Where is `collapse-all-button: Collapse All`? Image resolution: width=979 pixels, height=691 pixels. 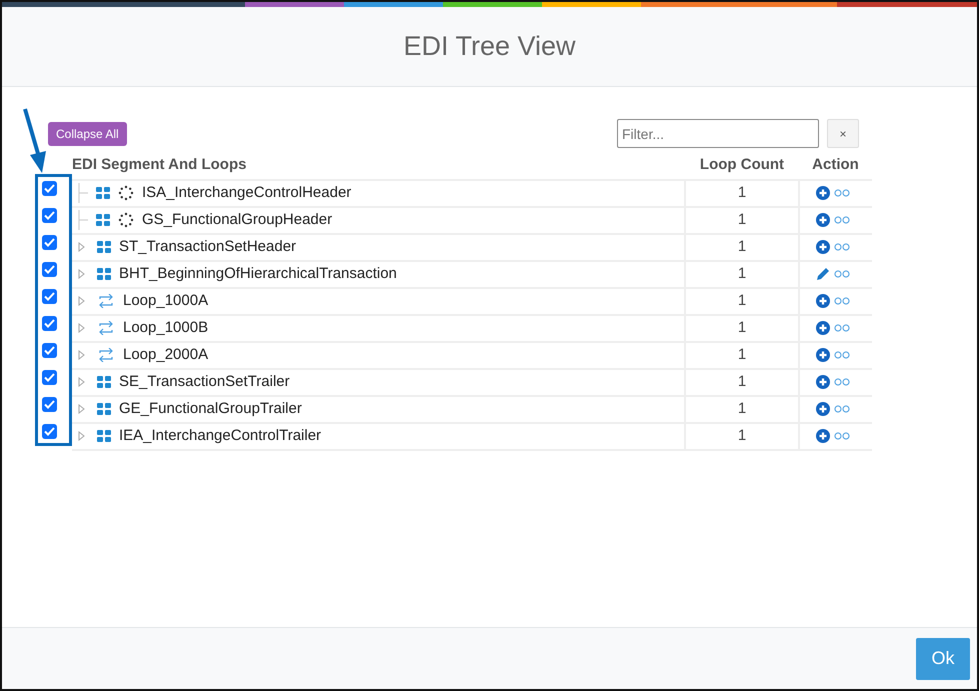
collapse-all-button: Collapse All is located at coordinates (87, 134).